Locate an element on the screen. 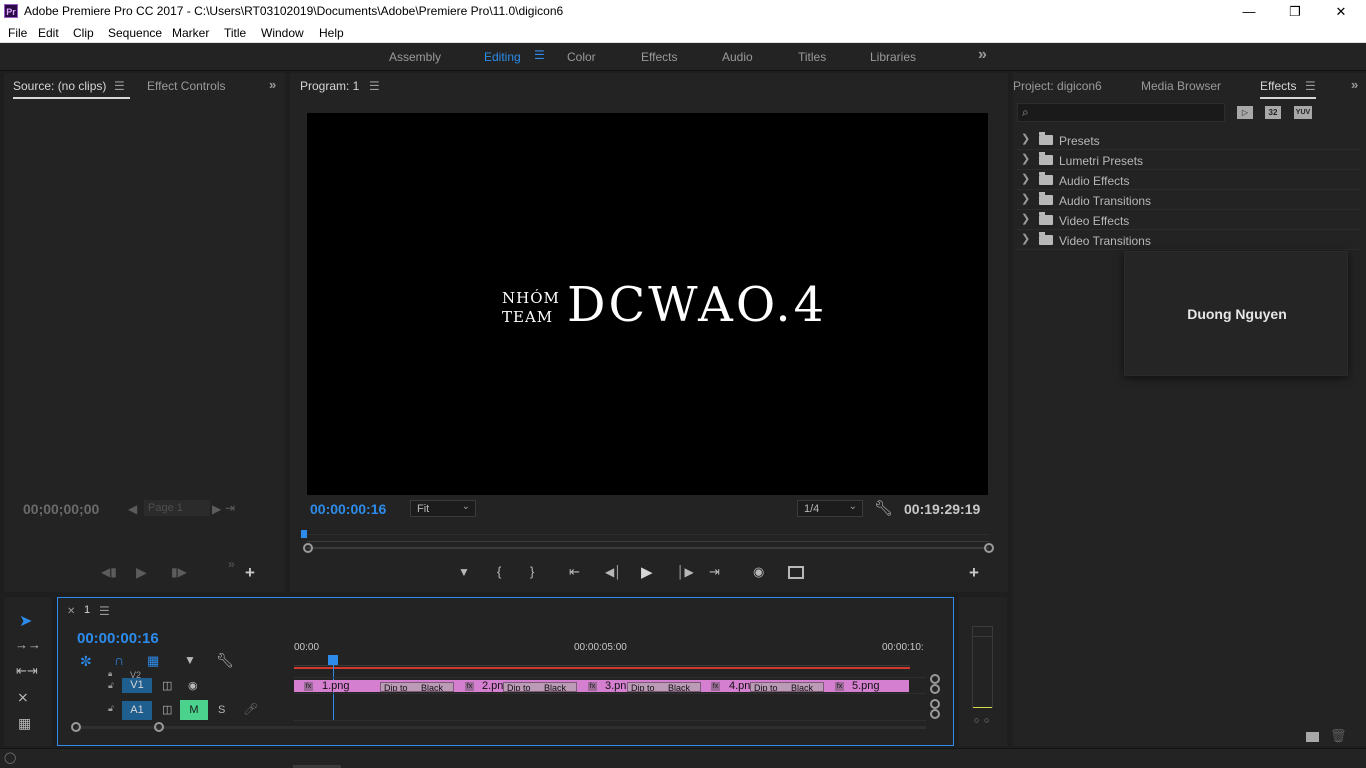  tab-media-browser: Media Browser is located at coordinates (1181, 86).